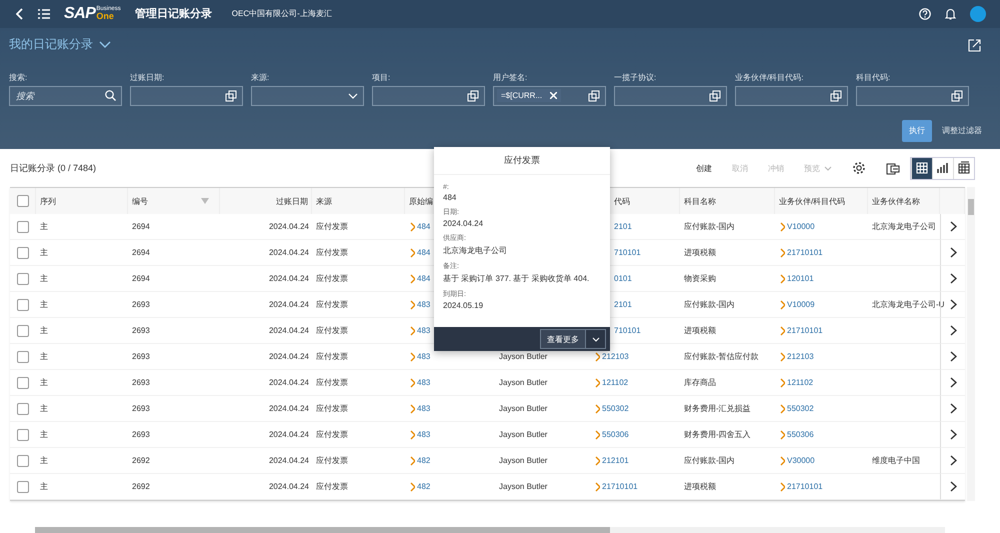  What do you see at coordinates (110, 96) in the screenshot?
I see `search-icon` at bounding box center [110, 96].